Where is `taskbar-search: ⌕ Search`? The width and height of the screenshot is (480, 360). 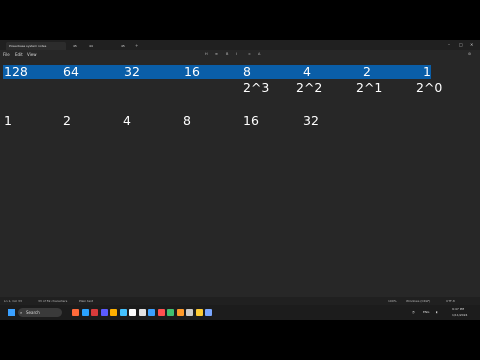 taskbar-search: ⌕ Search is located at coordinates (40, 312).